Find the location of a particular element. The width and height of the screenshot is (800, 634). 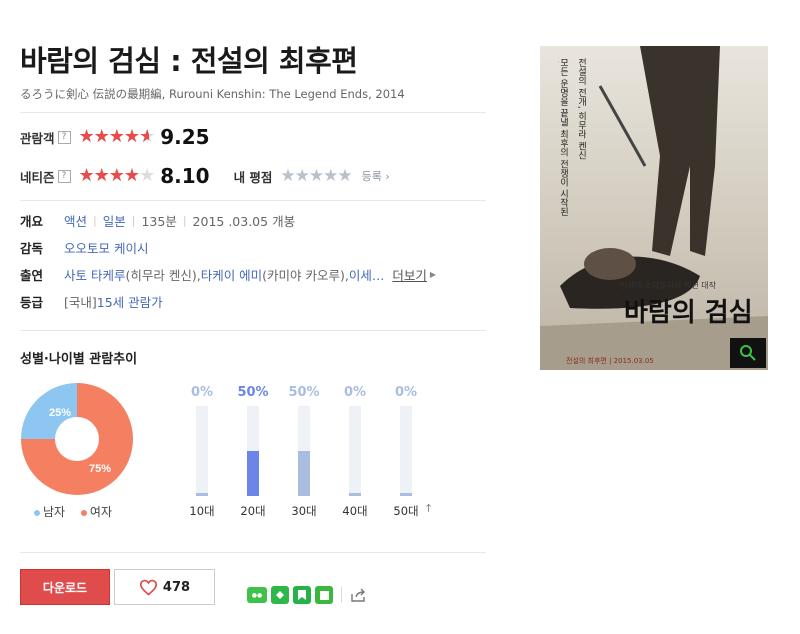

band-share-icon is located at coordinates (280, 595).